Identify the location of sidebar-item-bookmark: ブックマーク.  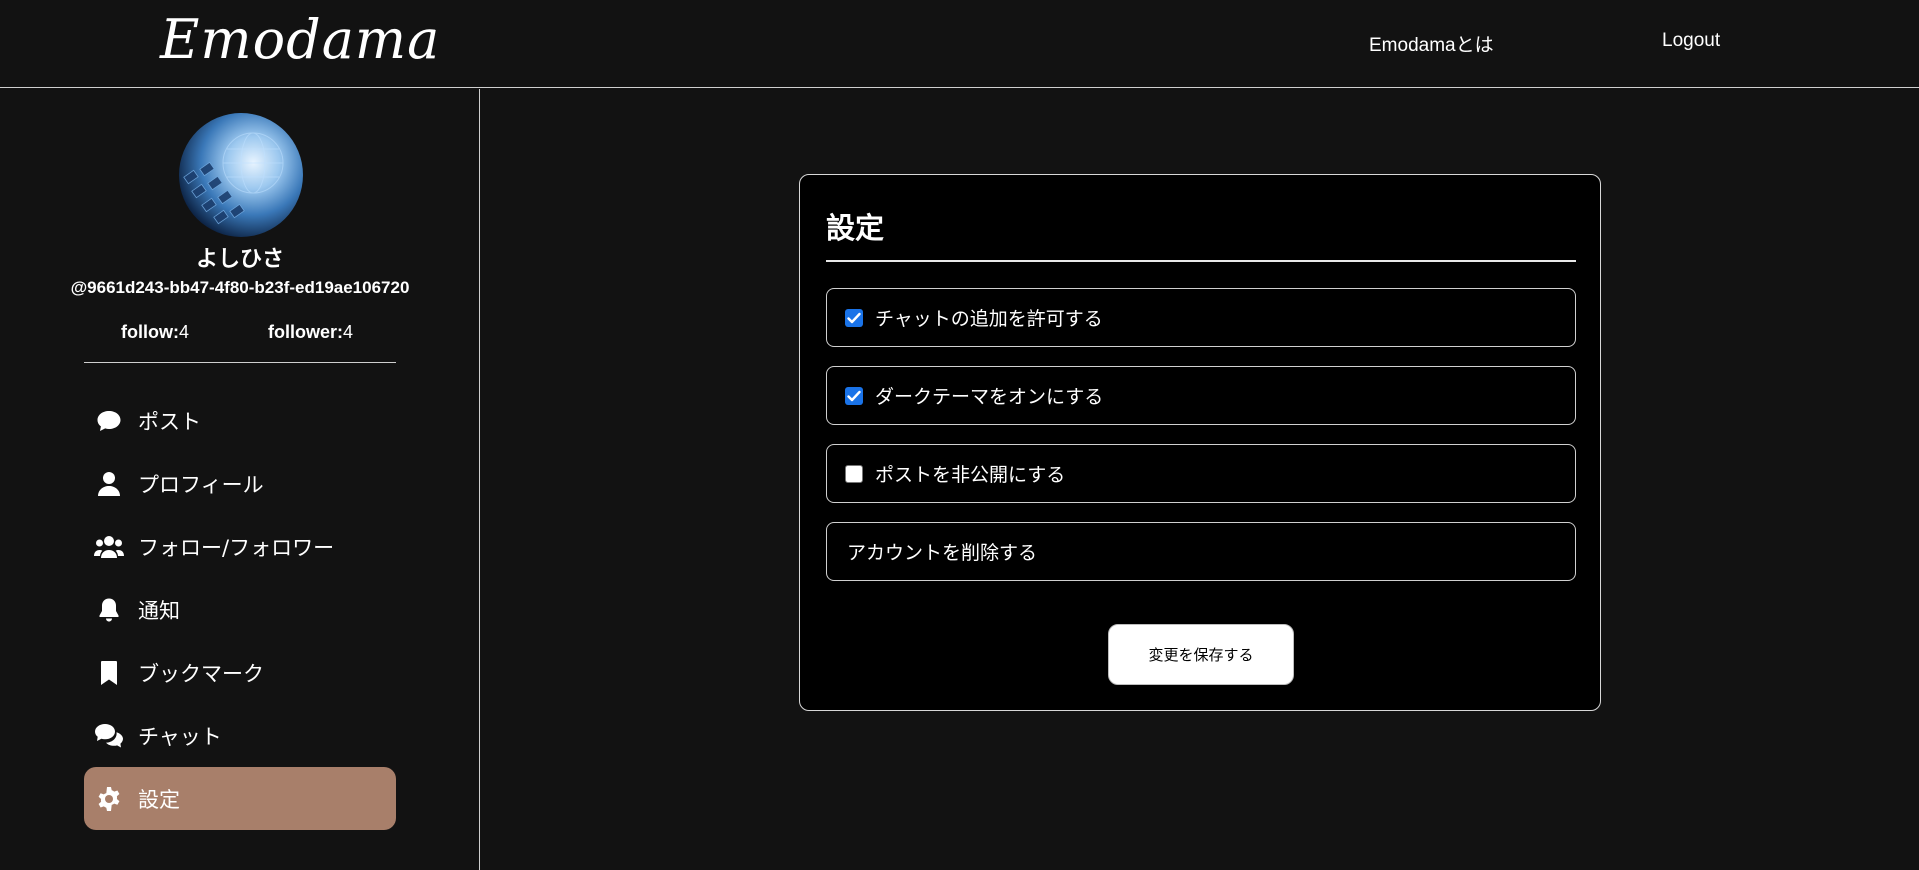
(240, 672).